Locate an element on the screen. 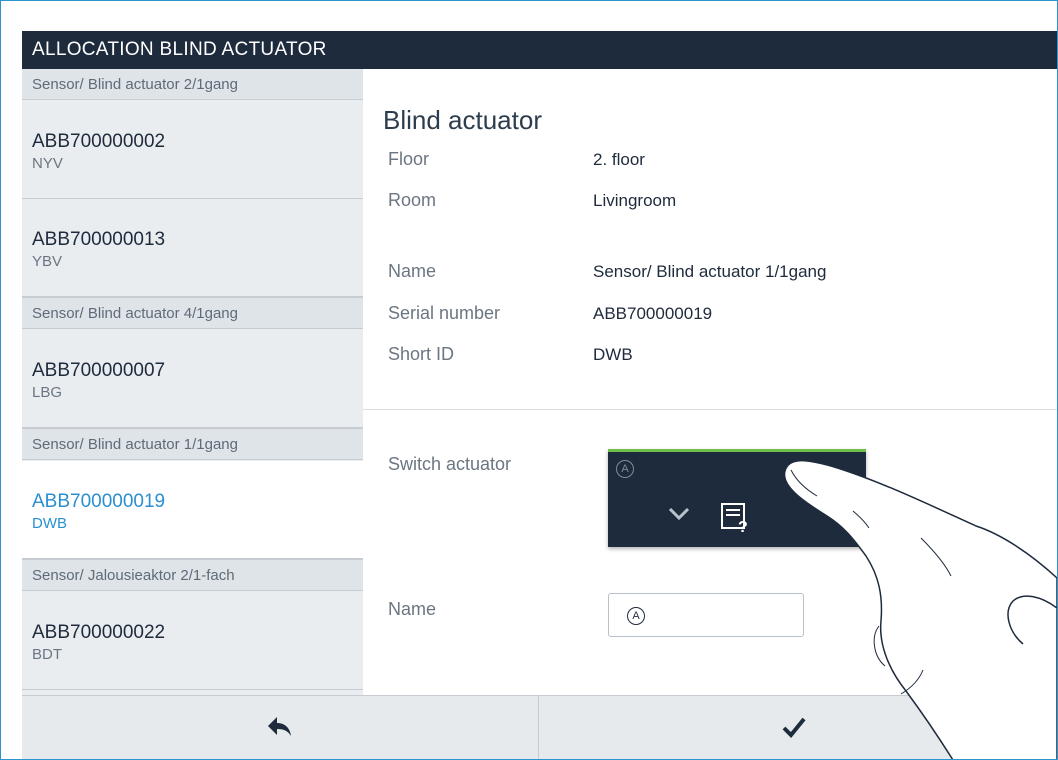 This screenshot has height=760, width=1058. device-short-id: LBG is located at coordinates (47, 392).